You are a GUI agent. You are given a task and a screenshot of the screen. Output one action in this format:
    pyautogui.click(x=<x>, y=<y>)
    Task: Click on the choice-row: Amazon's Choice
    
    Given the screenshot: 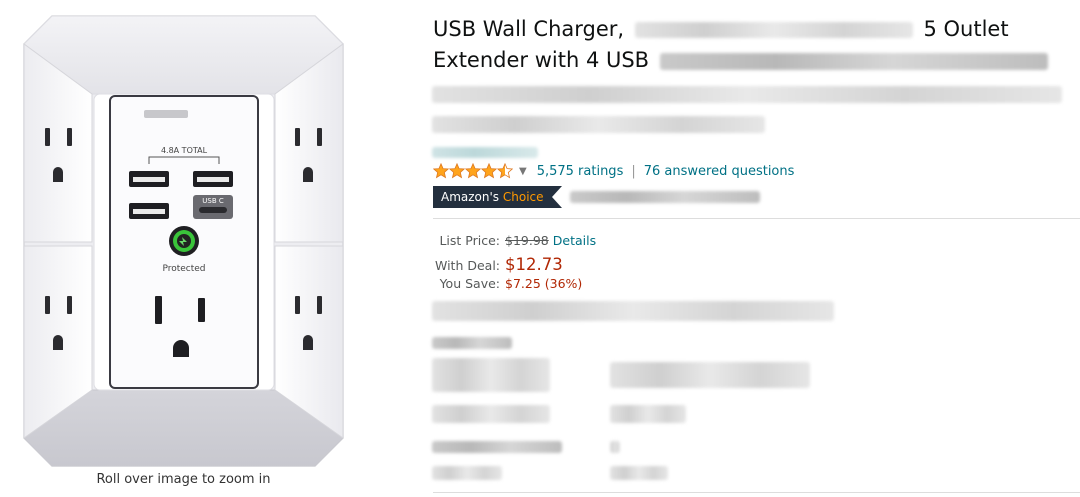 What is the action you would take?
    pyautogui.click(x=596, y=197)
    